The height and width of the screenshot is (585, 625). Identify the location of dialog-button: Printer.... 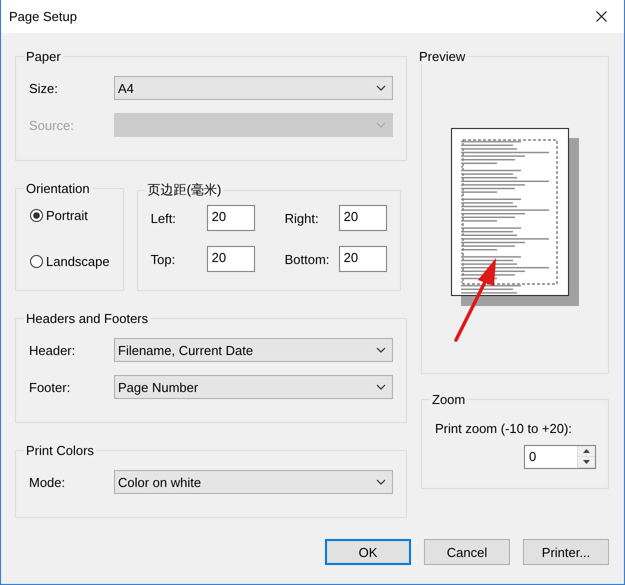
(566, 552).